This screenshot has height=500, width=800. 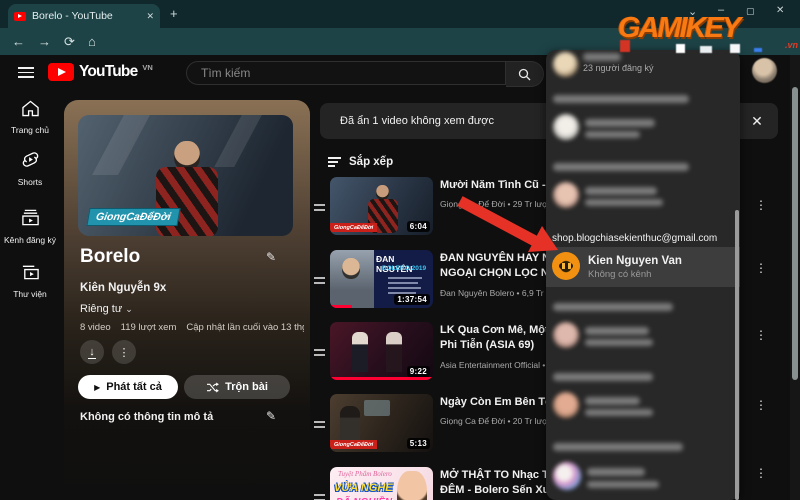 What do you see at coordinates (123, 288) in the screenshot?
I see `playlist-owner: Kiên Nguyễn 9x` at bounding box center [123, 288].